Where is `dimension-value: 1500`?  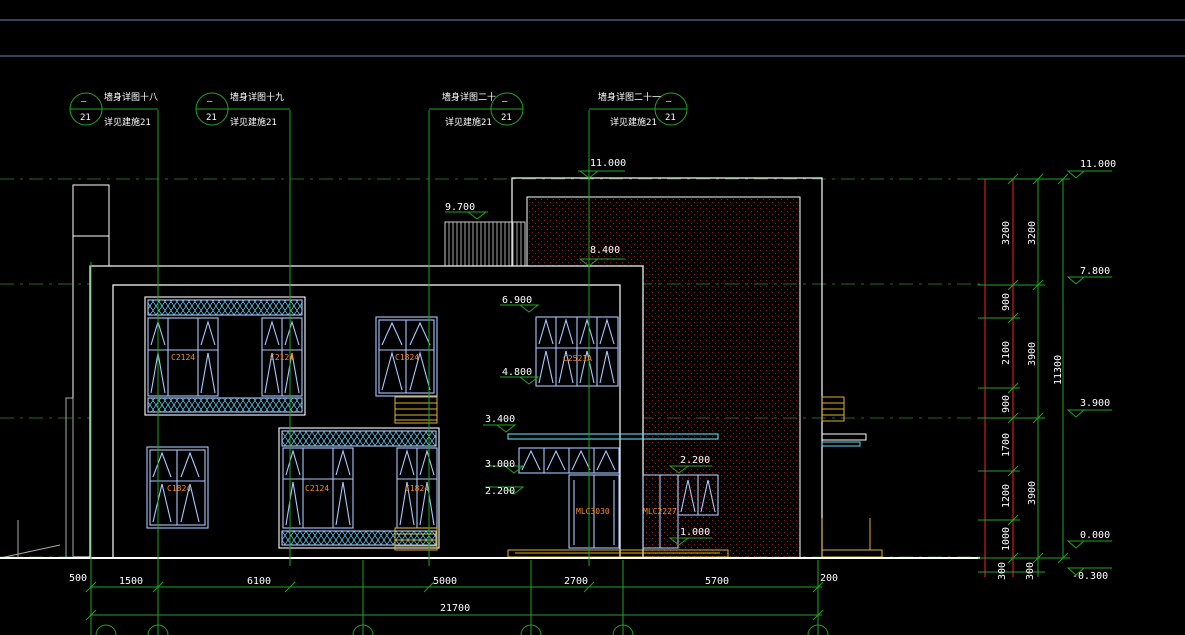
dimension-value: 1500 is located at coordinates (131, 581).